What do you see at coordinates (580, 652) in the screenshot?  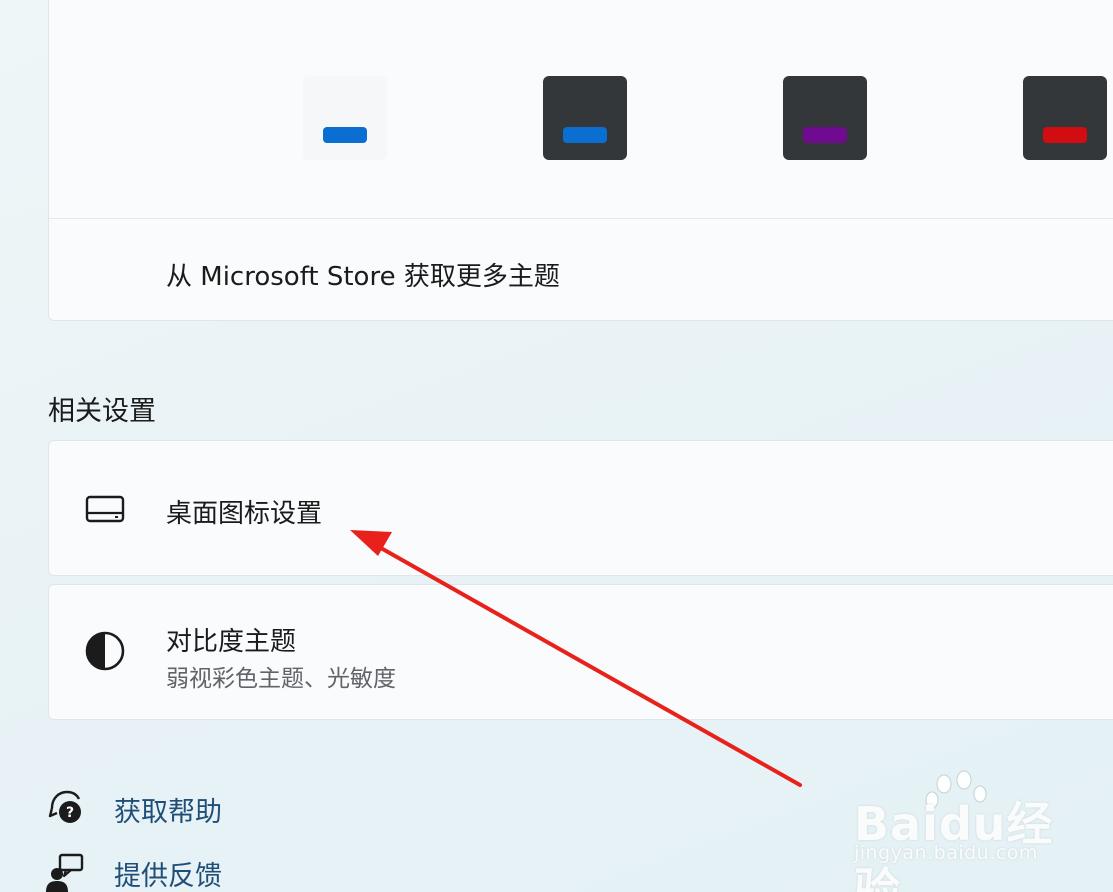 I see `contrast-themes-row: 对比度主题 弱视彩色主题、光敏度` at bounding box center [580, 652].